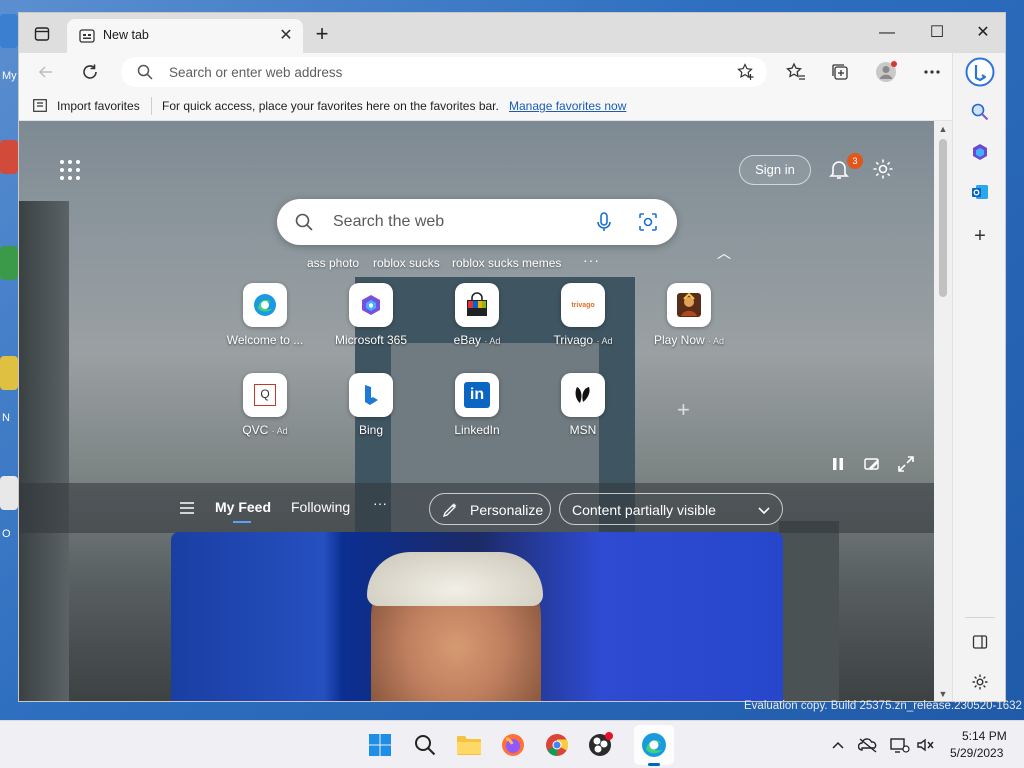 This screenshot has height=768, width=1024. What do you see at coordinates (980, 72) in the screenshot?
I see `bing-chat-icon` at bounding box center [980, 72].